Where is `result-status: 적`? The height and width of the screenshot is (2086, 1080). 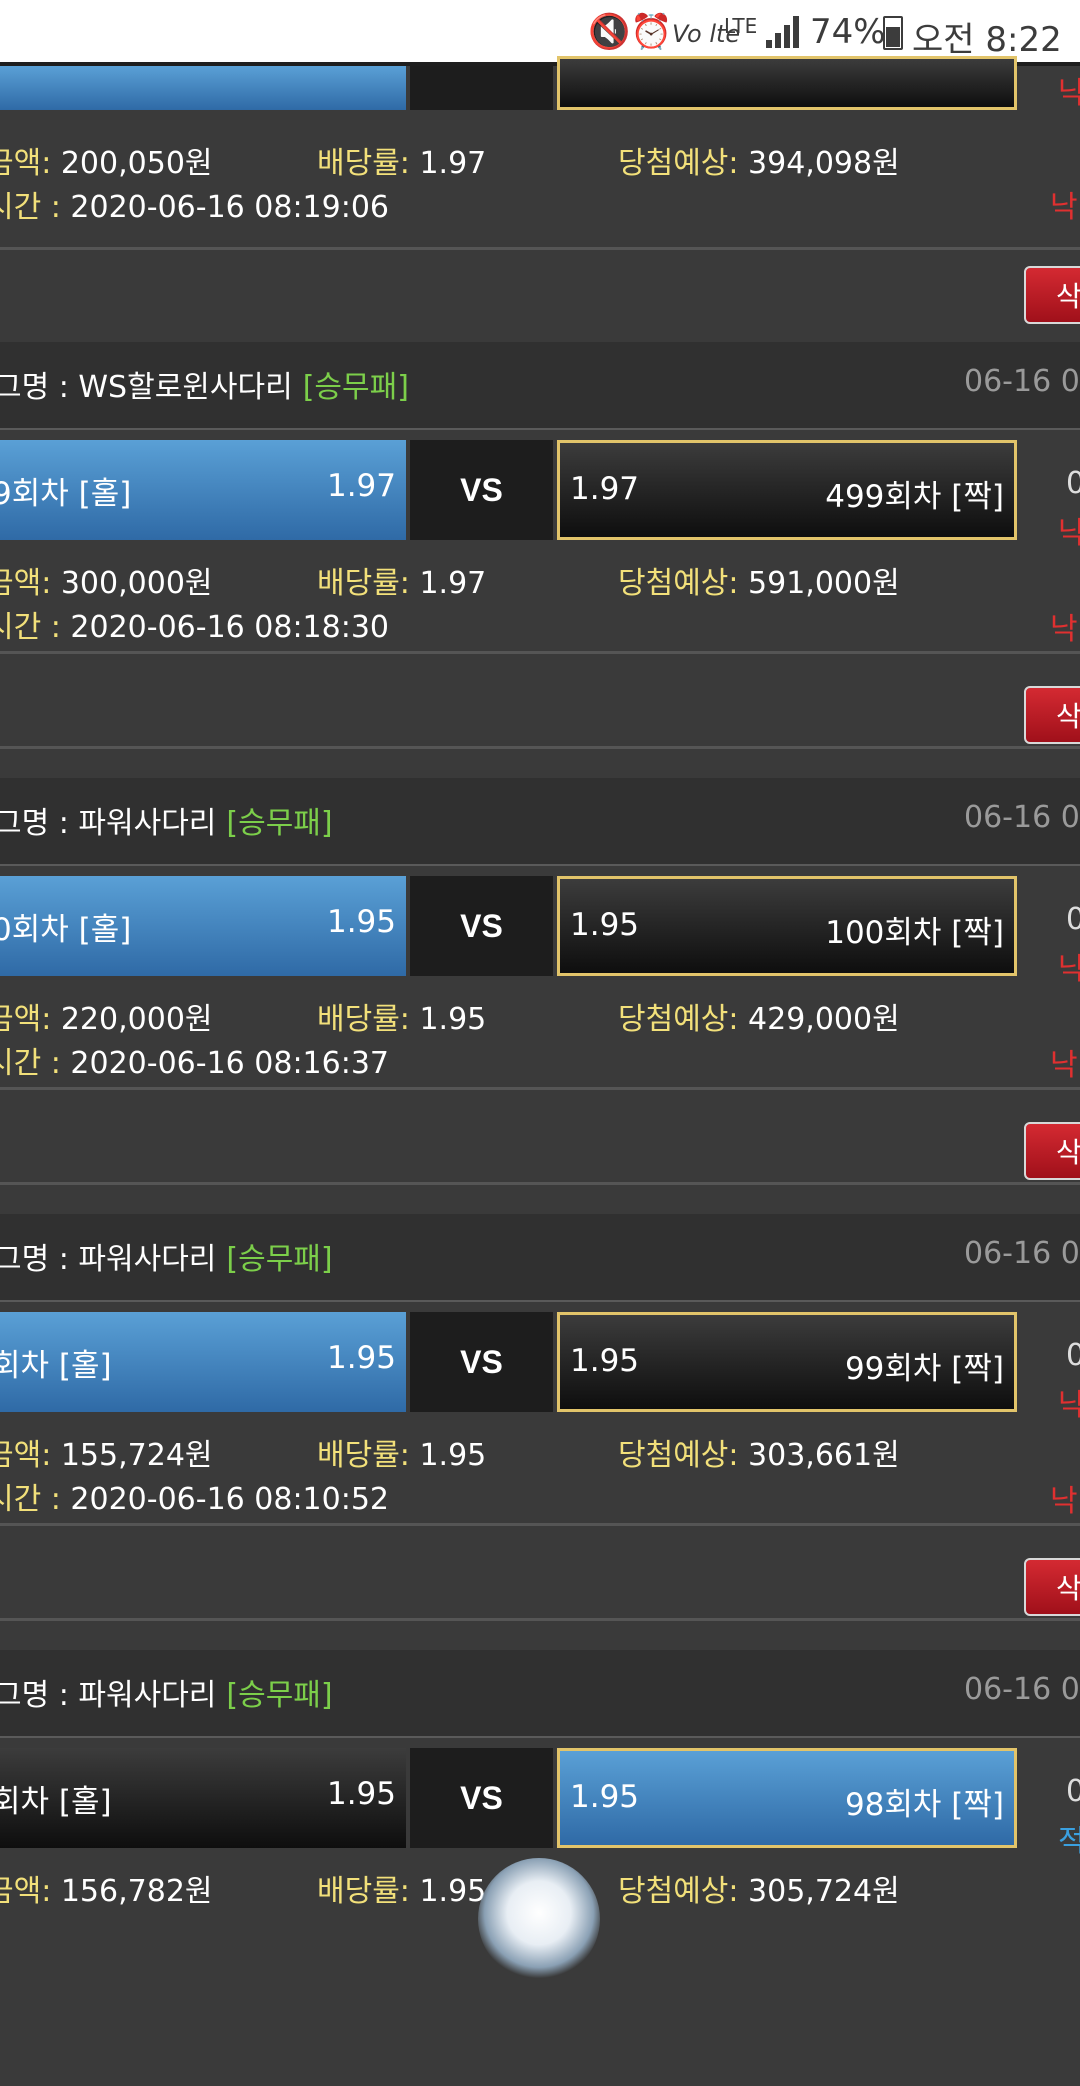 result-status: 적 is located at coordinates (1069, 1841).